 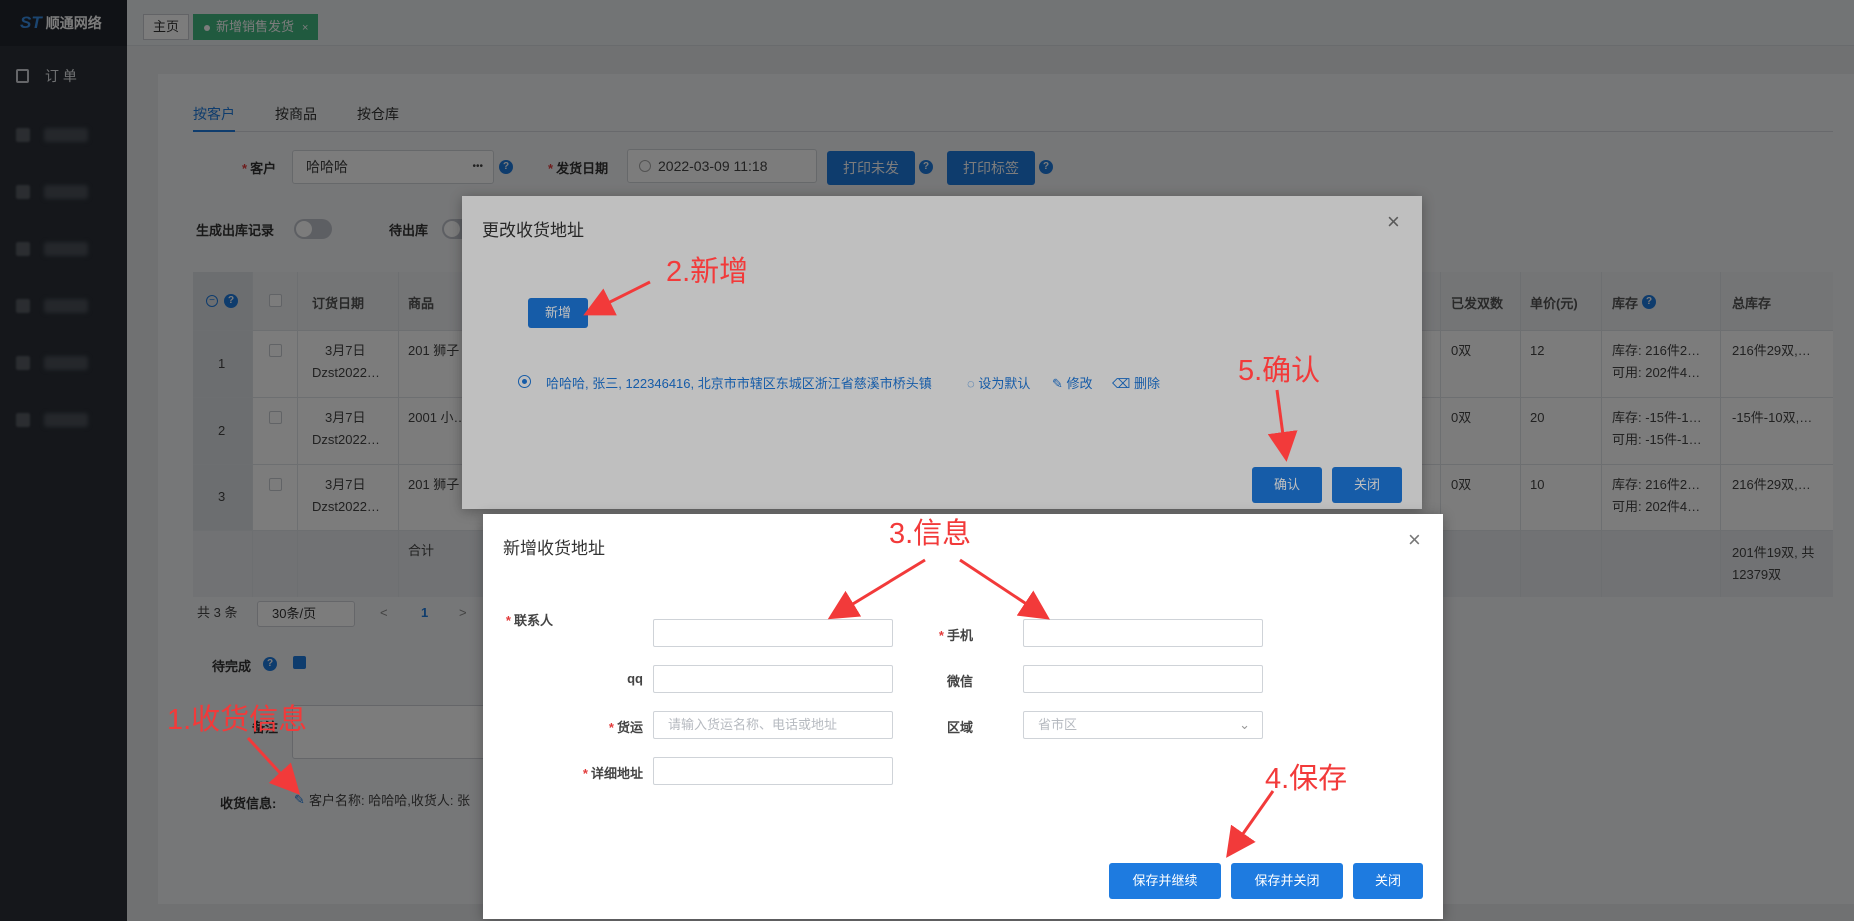 What do you see at coordinates (1244, 724) in the screenshot?
I see `chevron-down-icon: ⌄` at bounding box center [1244, 724].